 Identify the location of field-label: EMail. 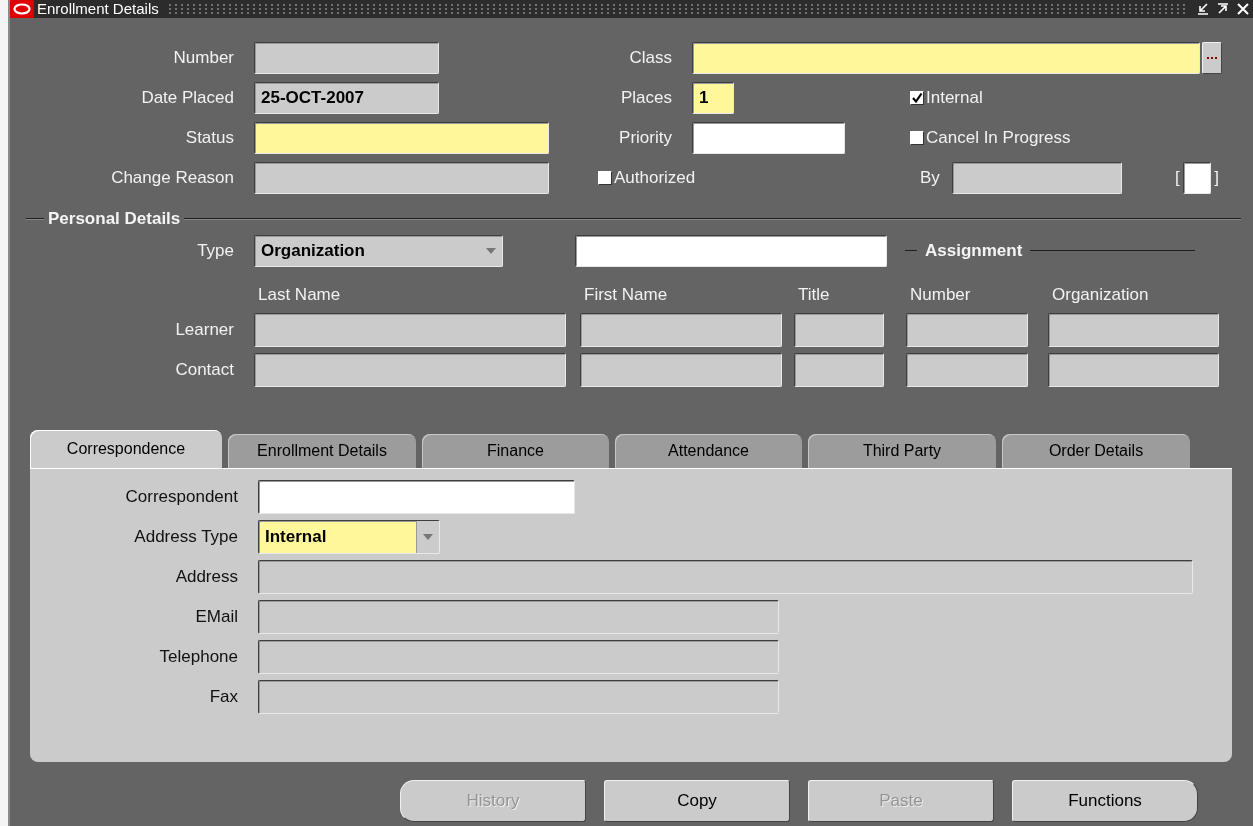
(216, 616).